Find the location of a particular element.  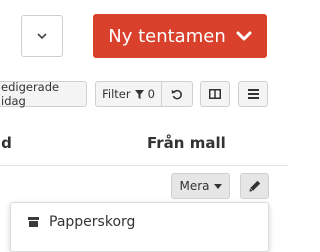

menu-button is located at coordinates (253, 94).